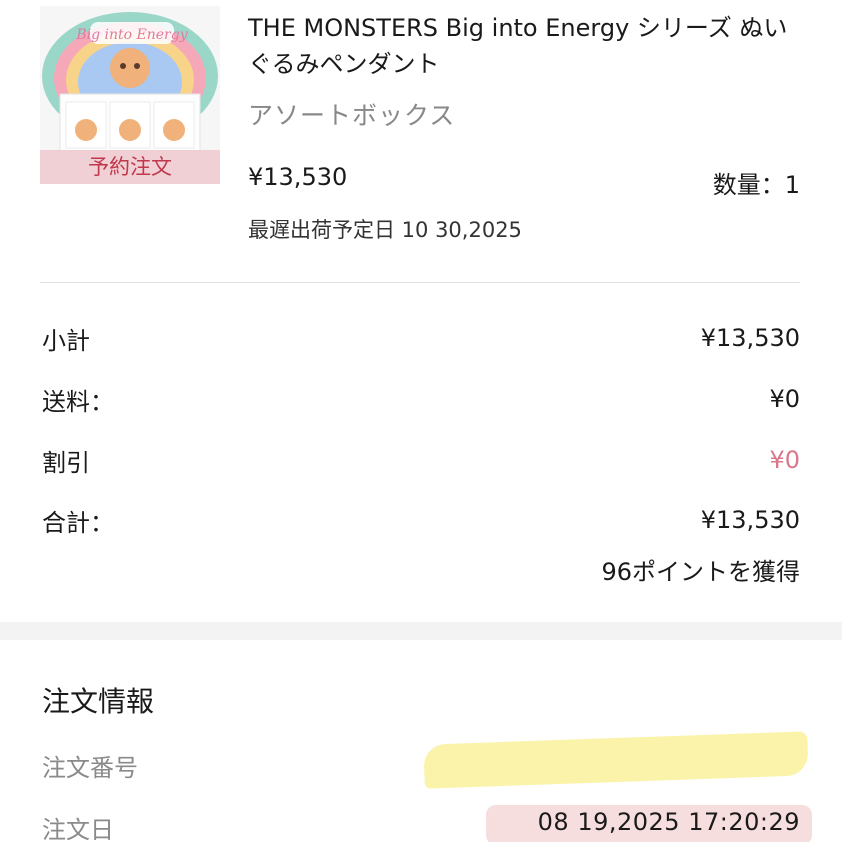 This screenshot has width=842, height=842. Describe the element at coordinates (90, 768) in the screenshot. I see `order-number-label: 注文番号` at that location.